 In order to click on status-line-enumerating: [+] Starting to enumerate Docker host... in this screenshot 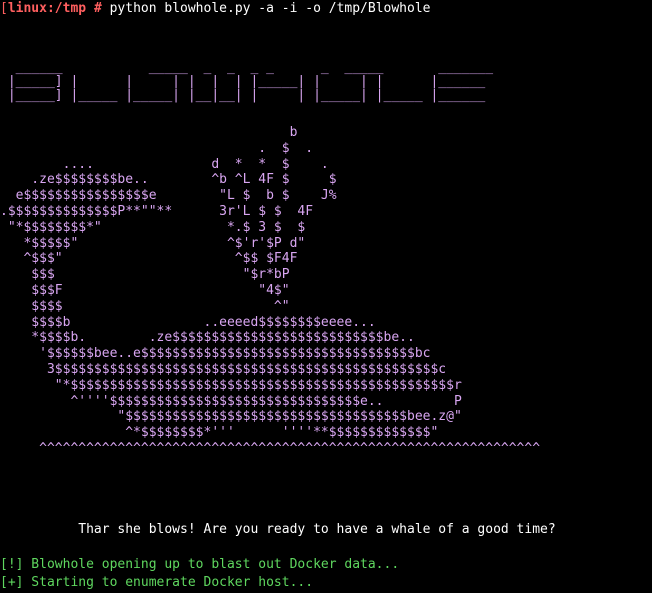, I will do `click(157, 582)`.